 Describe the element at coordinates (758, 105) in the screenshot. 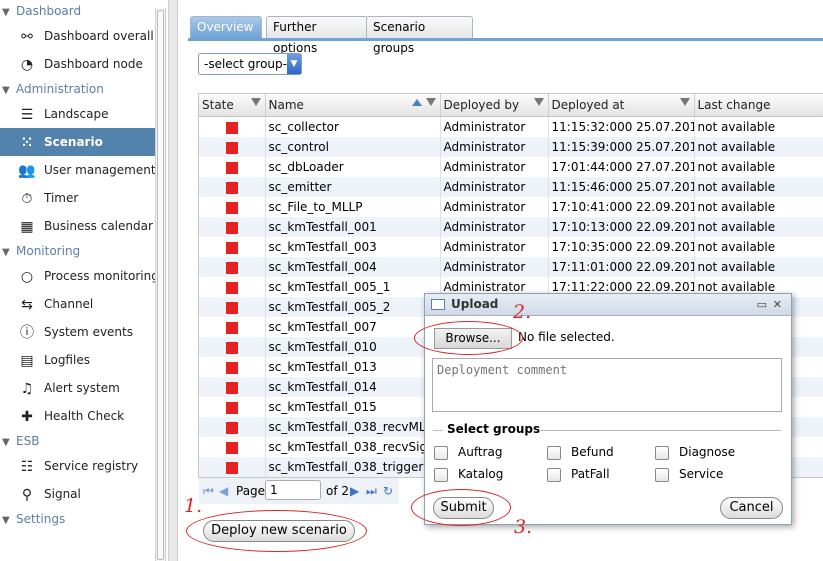

I see `column-header-last-change: Last change` at that location.